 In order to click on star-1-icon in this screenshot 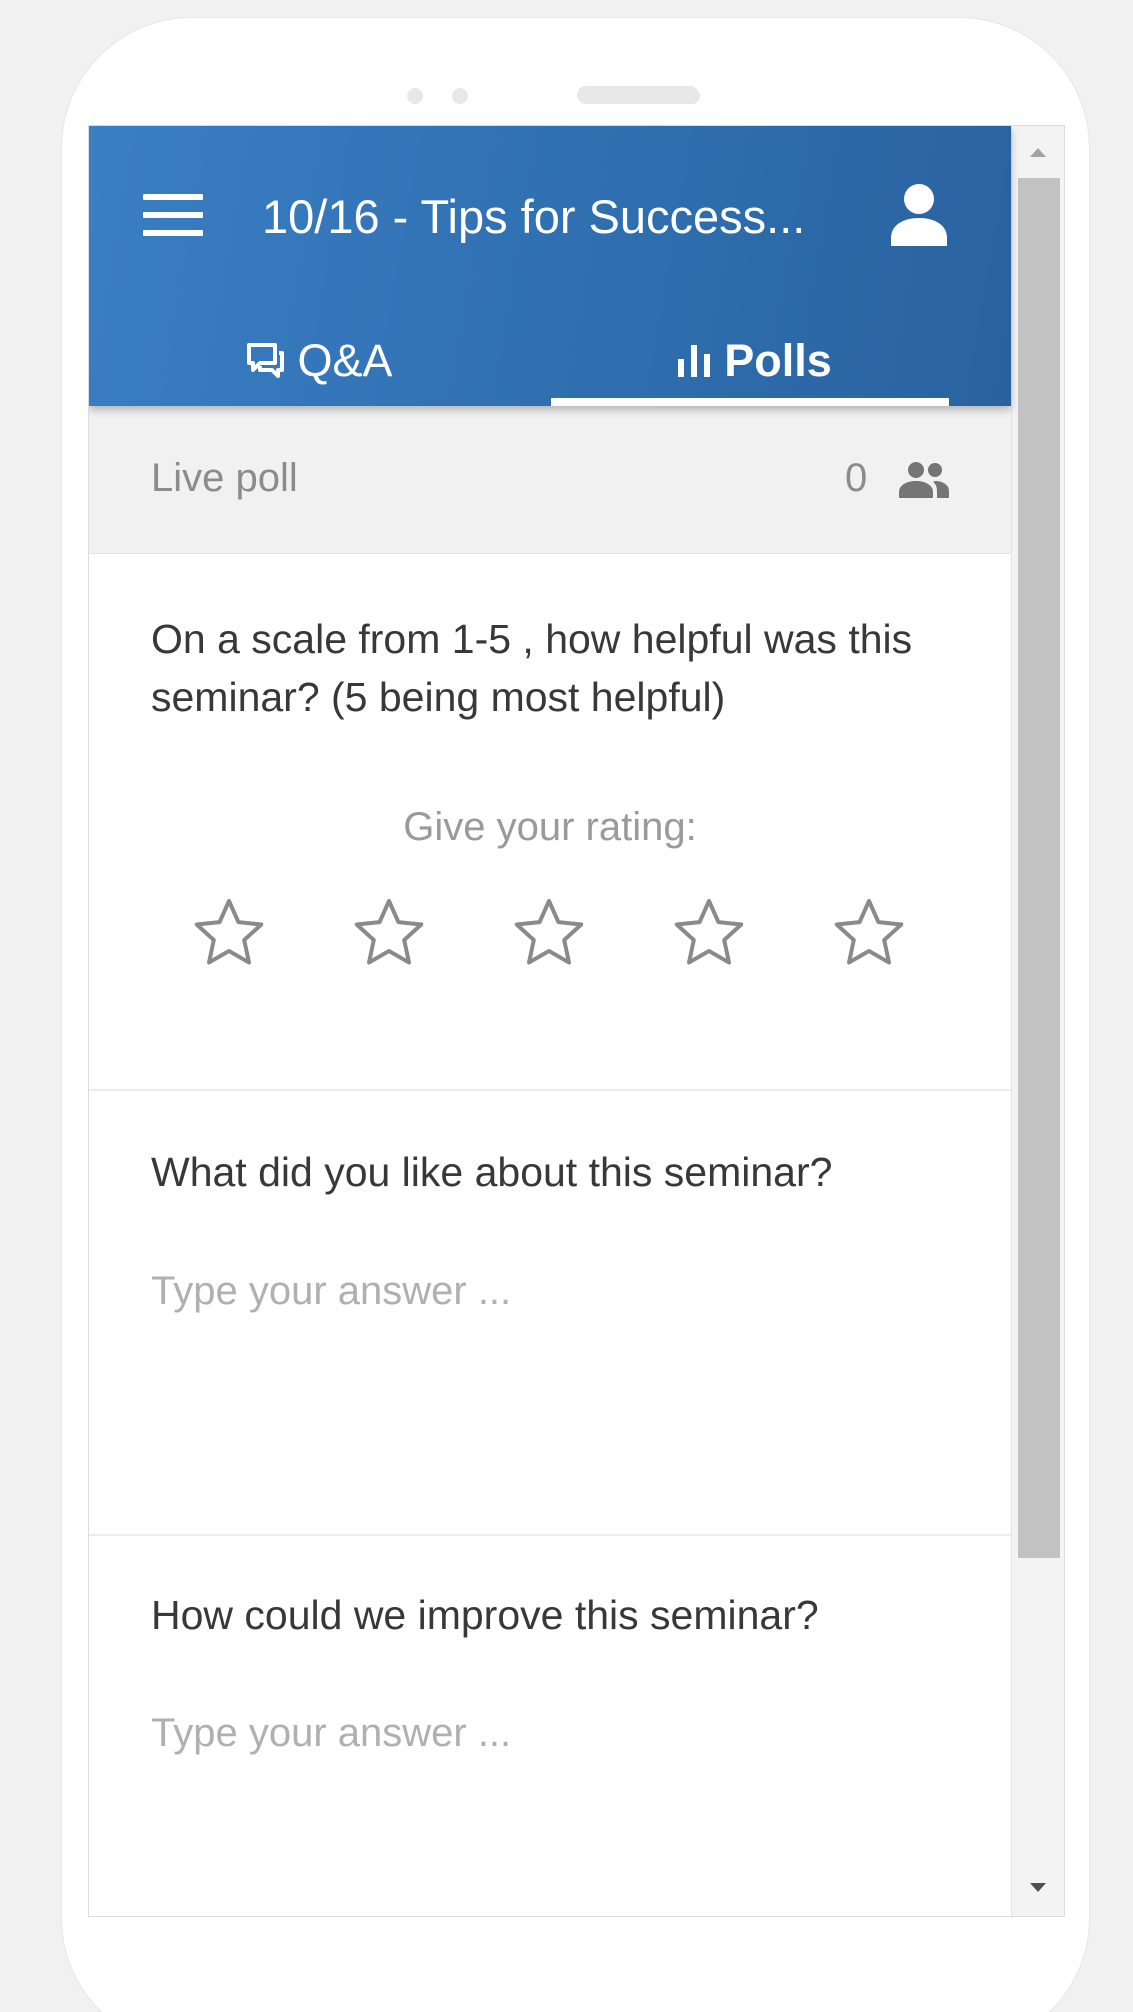, I will do `click(229, 935)`.